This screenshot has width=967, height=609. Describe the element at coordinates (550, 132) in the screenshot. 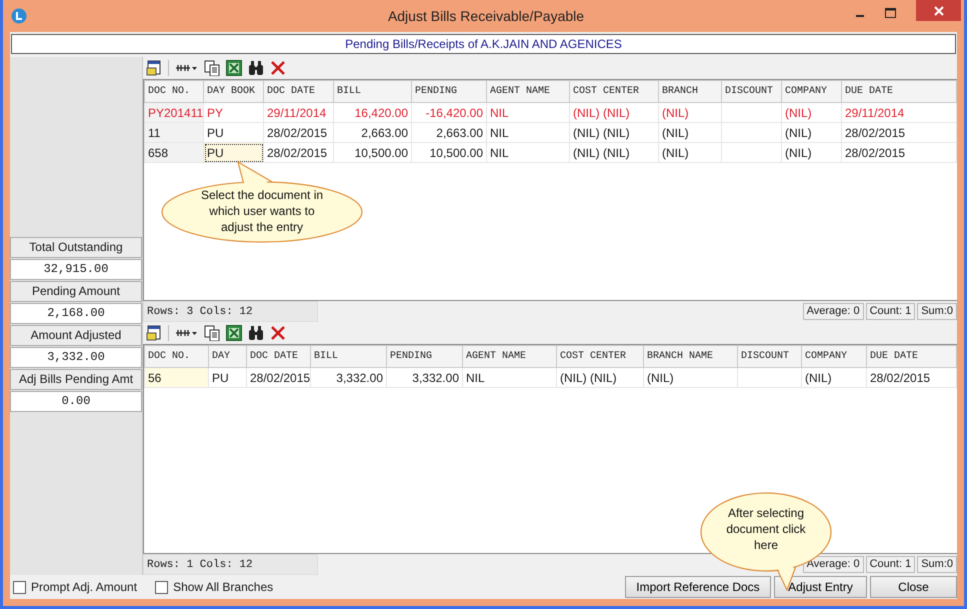

I see `table-row: 11 PU 28/02/2015 2,663.00 2,663.00 NIL (NIL) (NIL) (NIL) (NIL) 28/02/2015` at that location.